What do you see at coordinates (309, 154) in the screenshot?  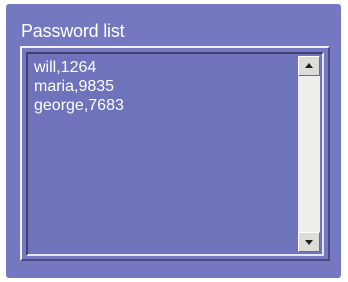 I see `vertical-scrollbar` at bounding box center [309, 154].